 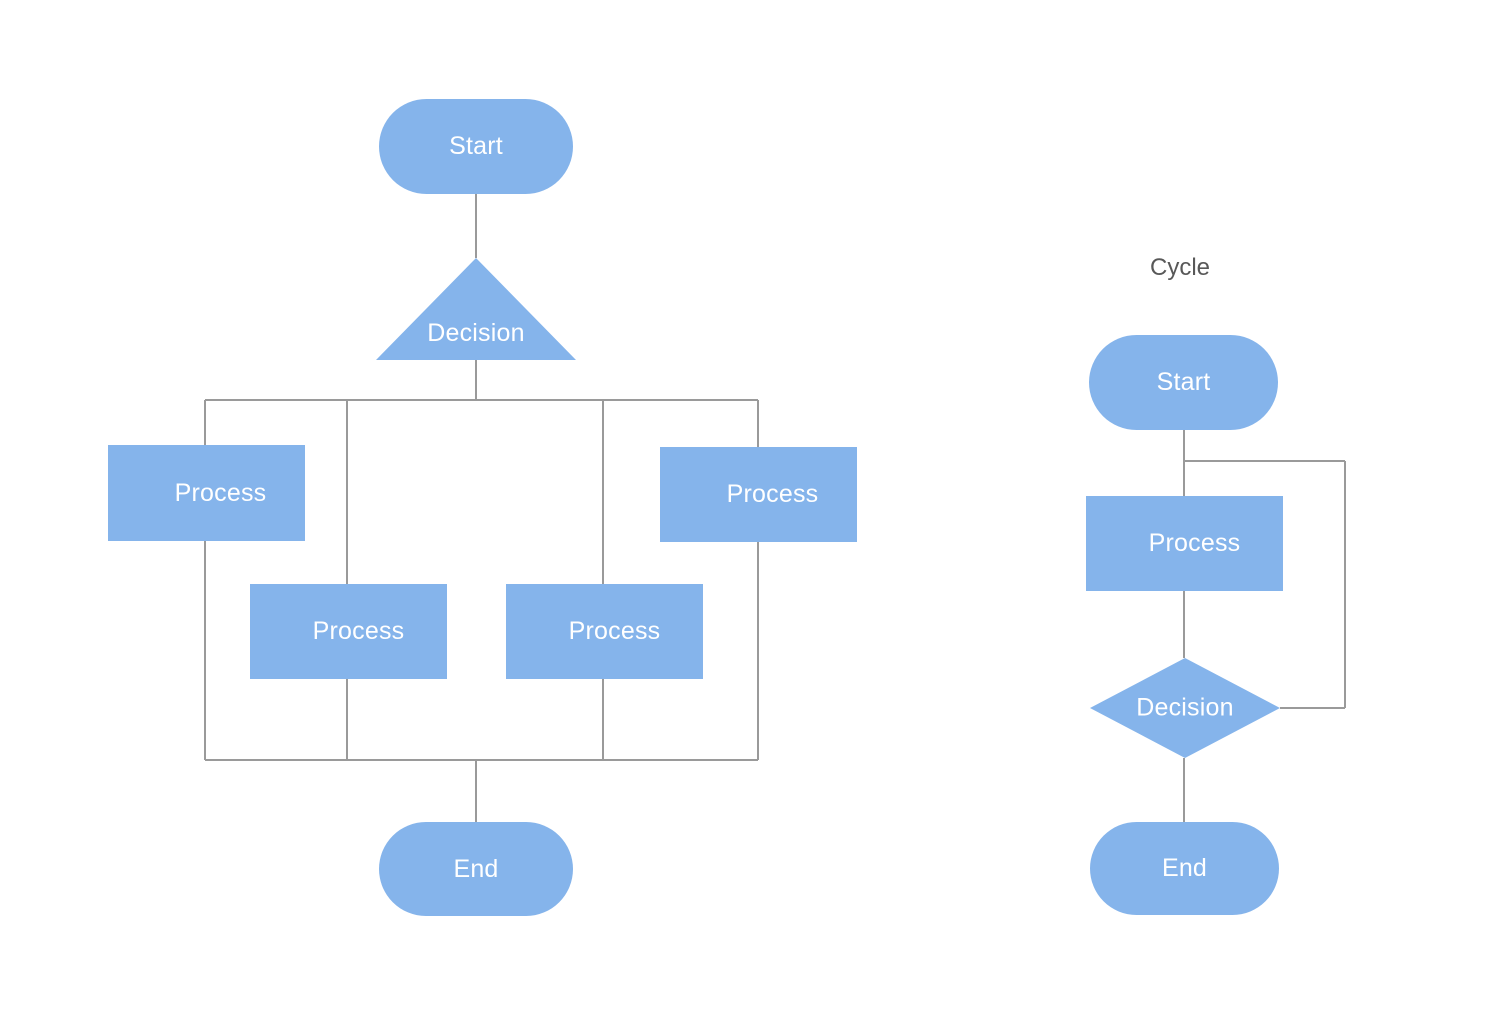 What do you see at coordinates (476, 309) in the screenshot?
I see `node-decision-left: Decision` at bounding box center [476, 309].